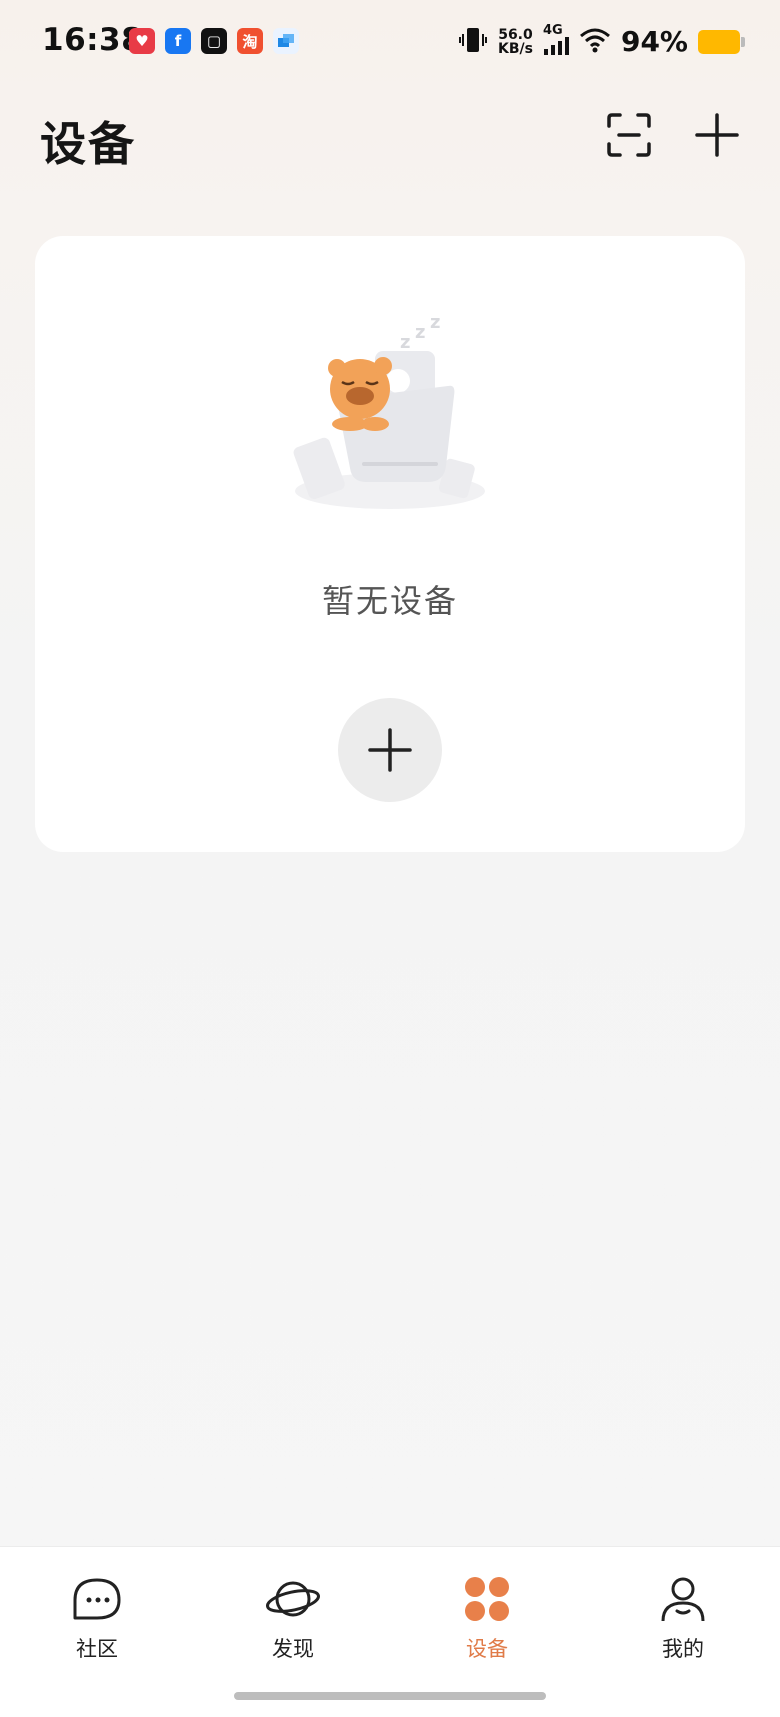  I want to click on add-device-circle-button, so click(390, 750).